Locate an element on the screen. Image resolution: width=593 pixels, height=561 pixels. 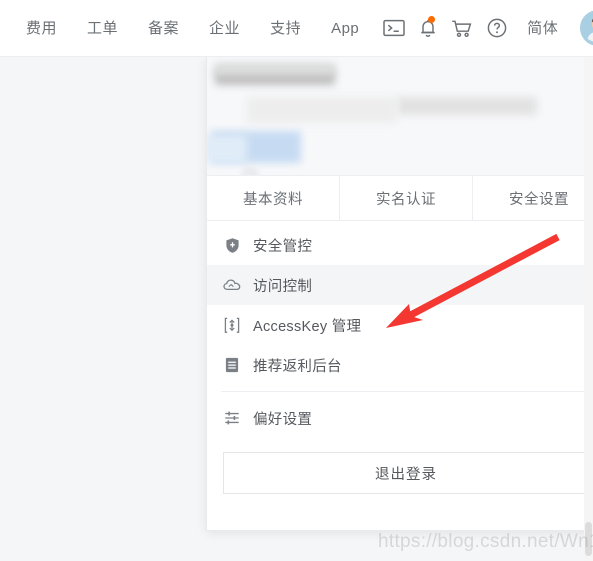
tab-label: 基本资料 is located at coordinates (273, 199).